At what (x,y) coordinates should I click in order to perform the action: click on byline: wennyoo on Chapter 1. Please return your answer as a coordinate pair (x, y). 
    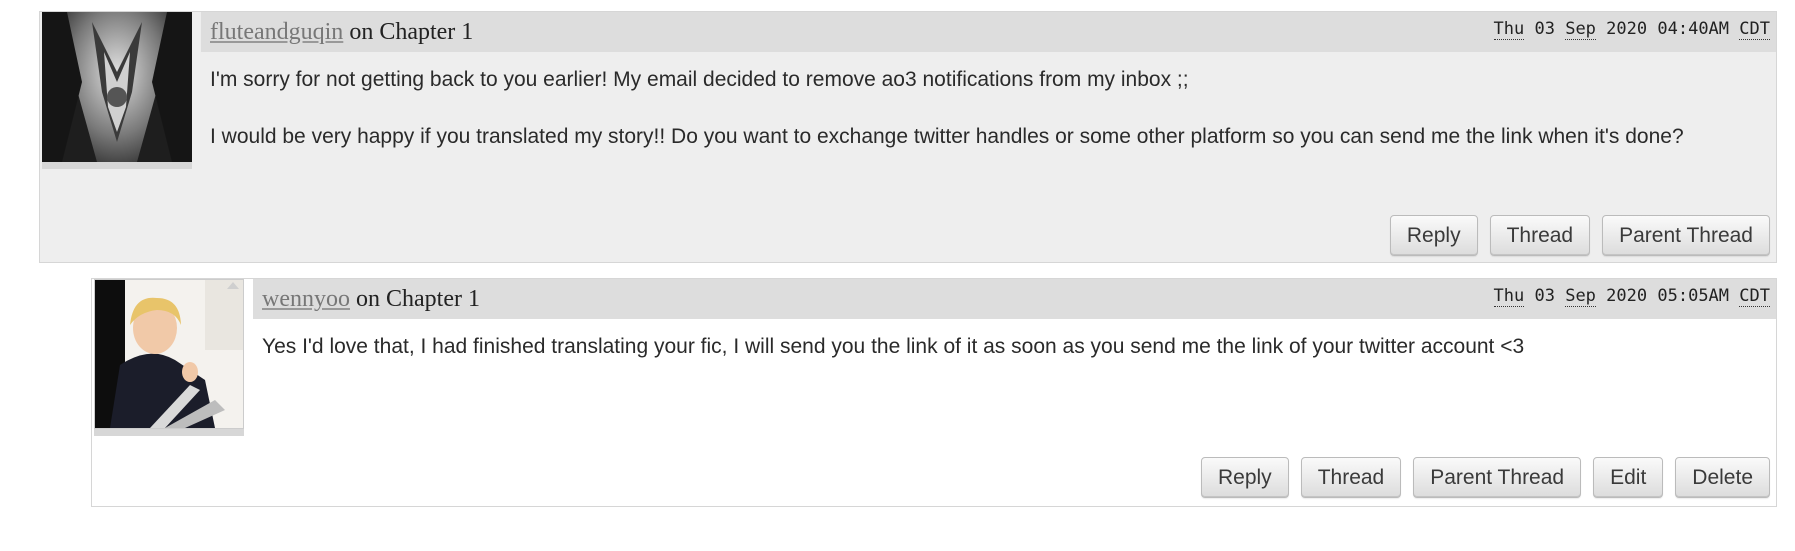
    Looking at the image, I should click on (371, 299).